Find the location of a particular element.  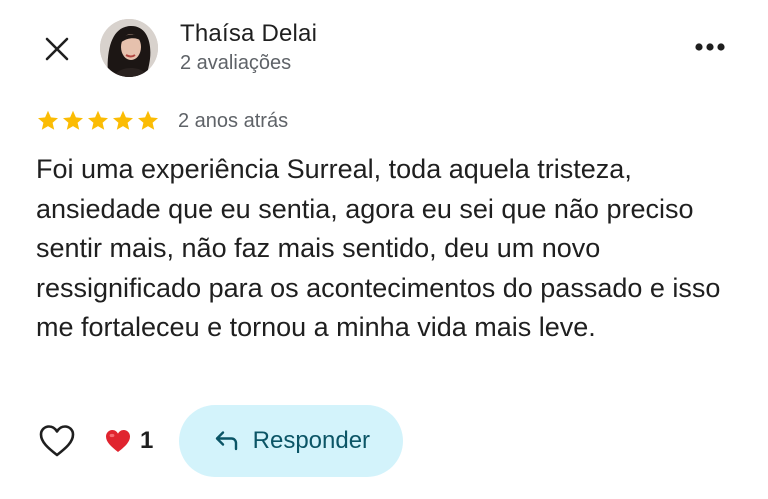

avatar-photo is located at coordinates (129, 48).